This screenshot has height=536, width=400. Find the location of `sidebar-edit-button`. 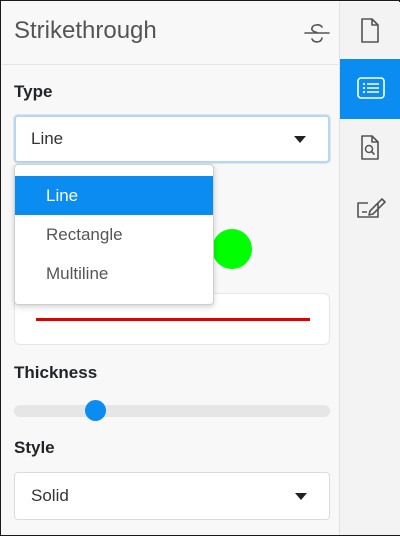

sidebar-edit-button is located at coordinates (370, 209).